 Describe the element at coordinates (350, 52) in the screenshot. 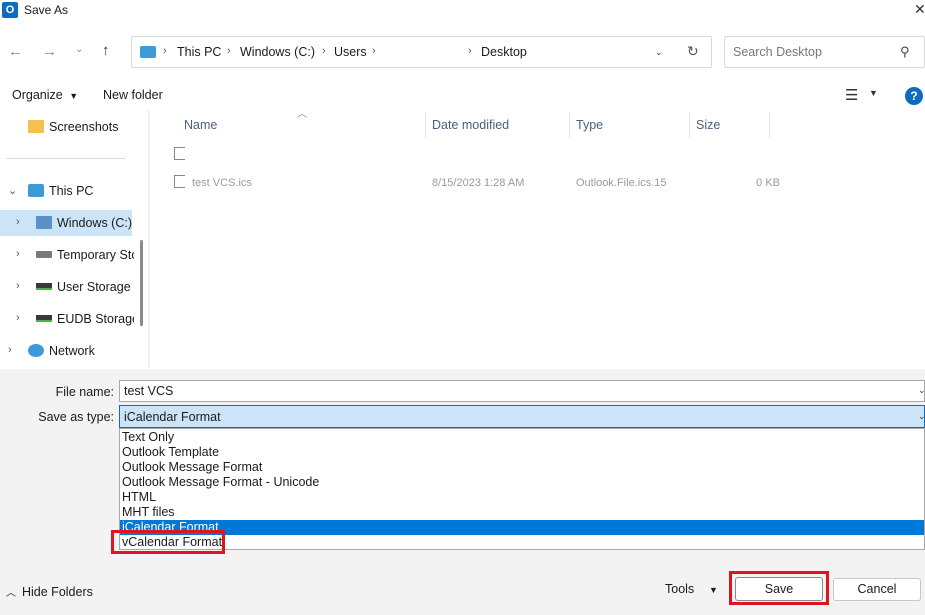

I see `breadcrumb-users: Users` at that location.